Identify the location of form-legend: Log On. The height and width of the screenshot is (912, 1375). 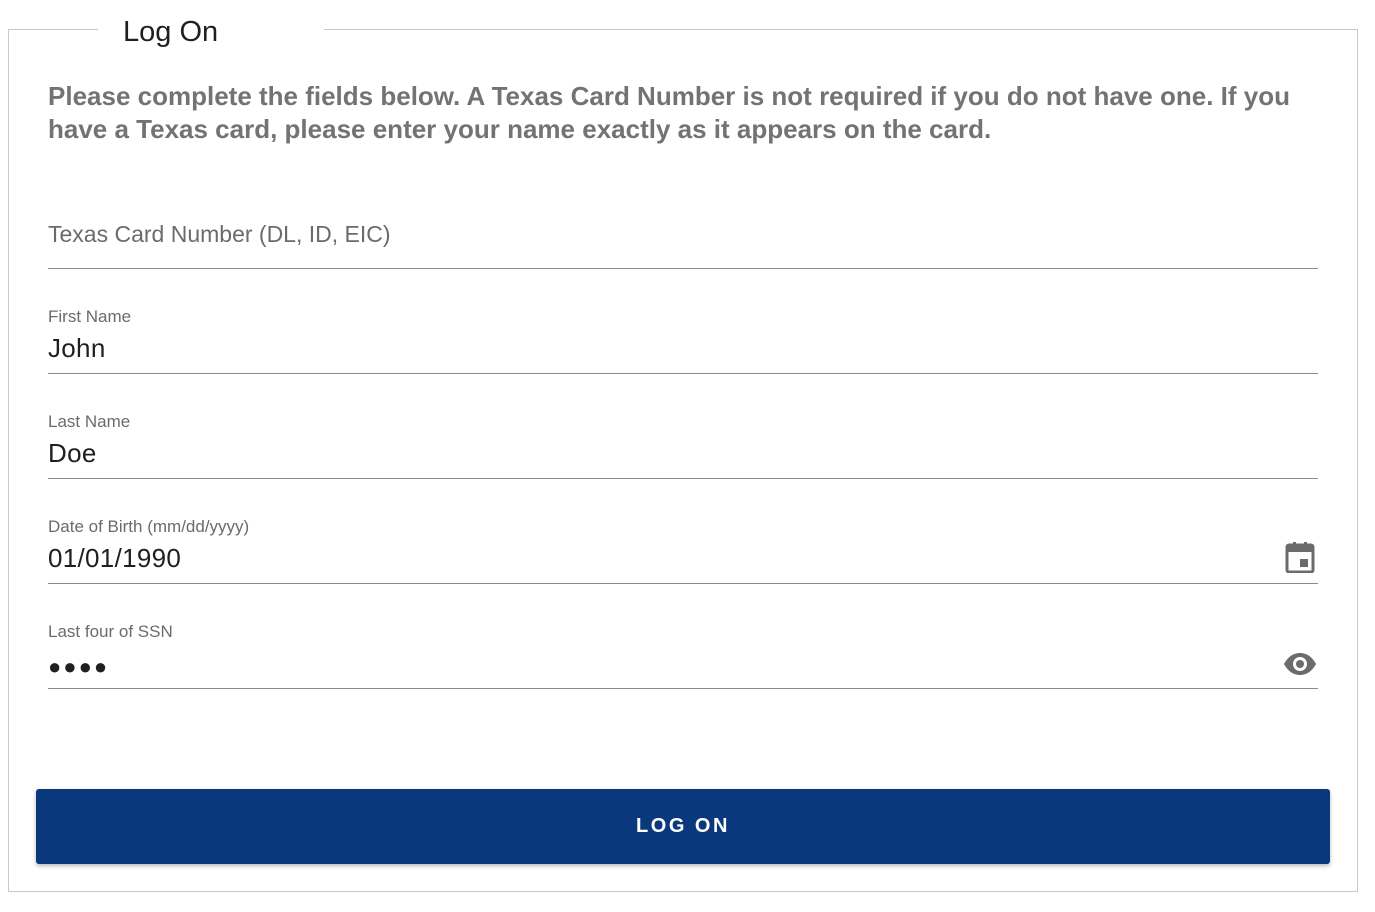
(211, 30).